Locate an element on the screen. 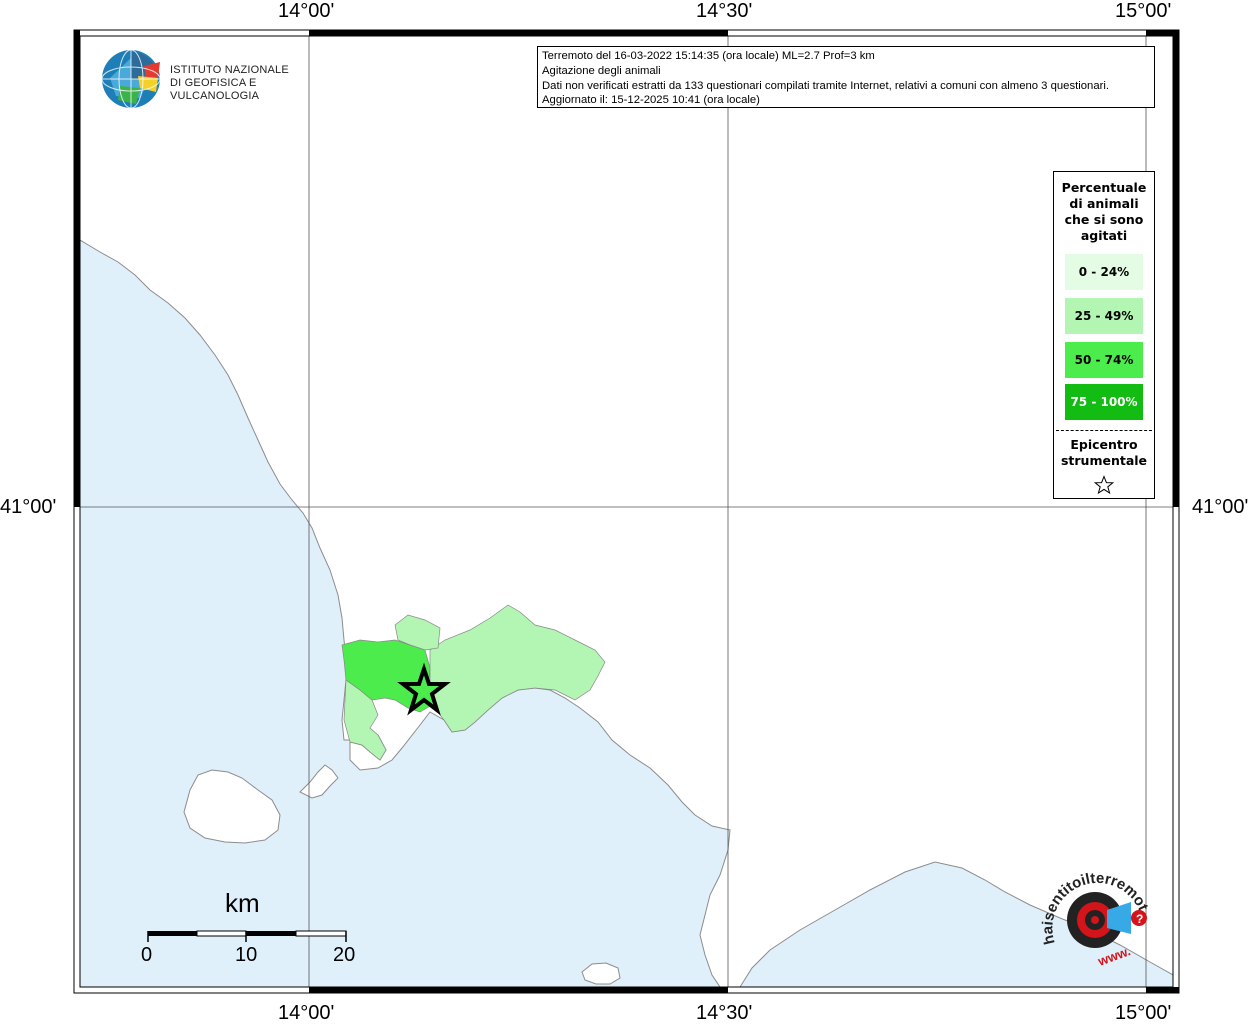 The image size is (1256, 1025). axis-label-bottom: 14°00' is located at coordinates (306, 1013).